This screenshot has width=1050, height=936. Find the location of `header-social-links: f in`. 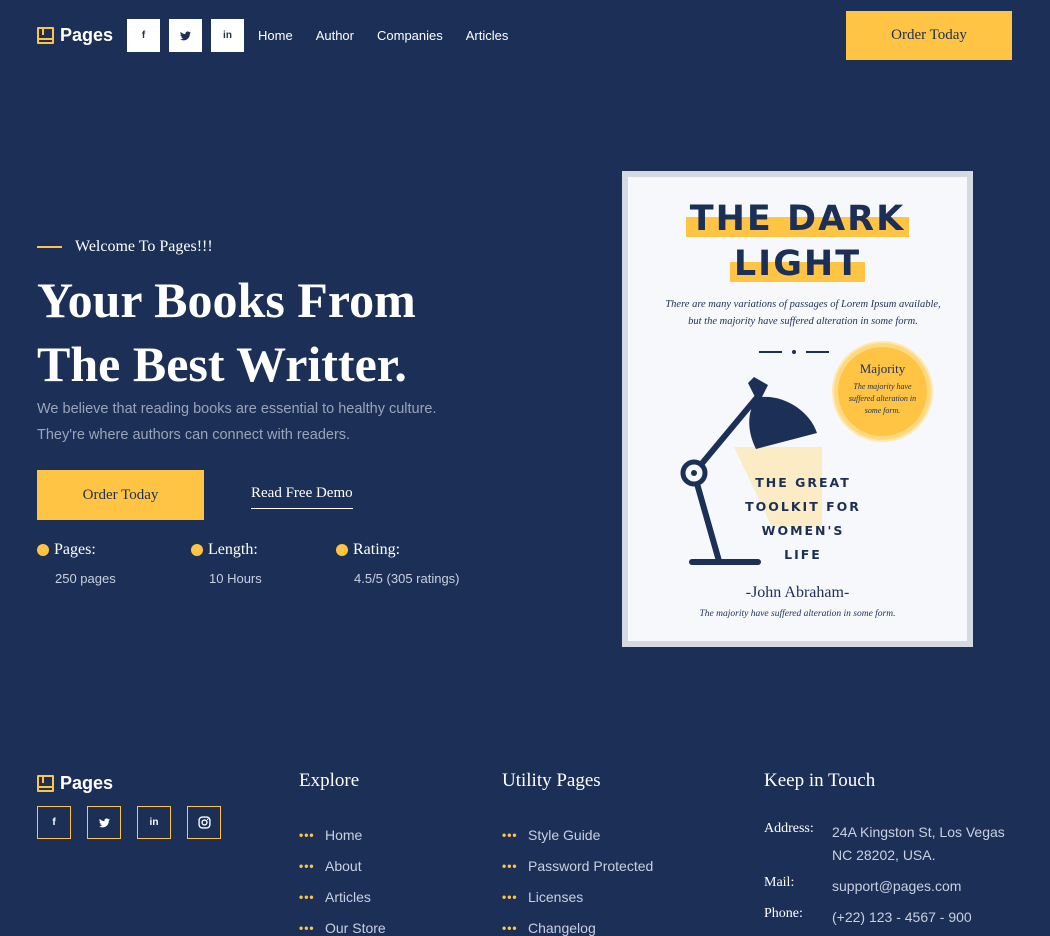

header-social-links: f in is located at coordinates (185, 35).